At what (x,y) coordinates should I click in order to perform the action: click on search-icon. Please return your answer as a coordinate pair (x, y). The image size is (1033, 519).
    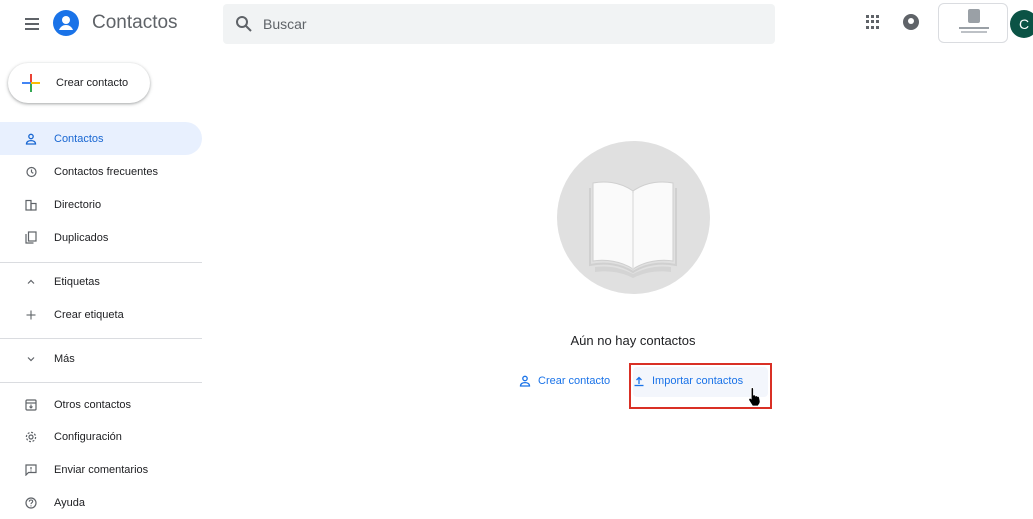
    Looking at the image, I should click on (244, 24).